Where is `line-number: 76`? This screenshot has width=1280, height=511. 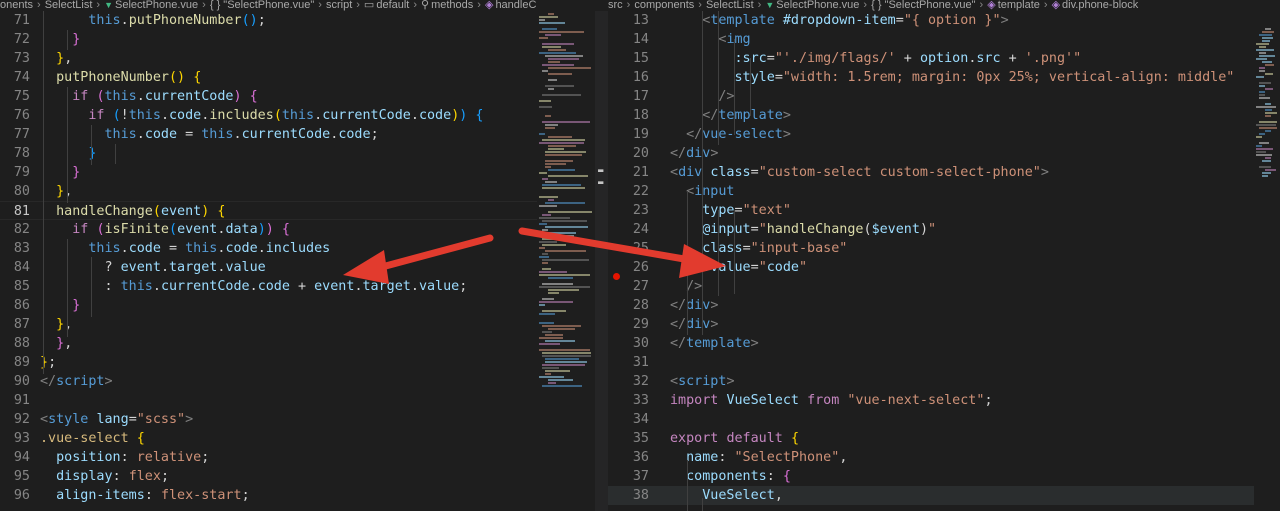 line-number: 76 is located at coordinates (15, 115).